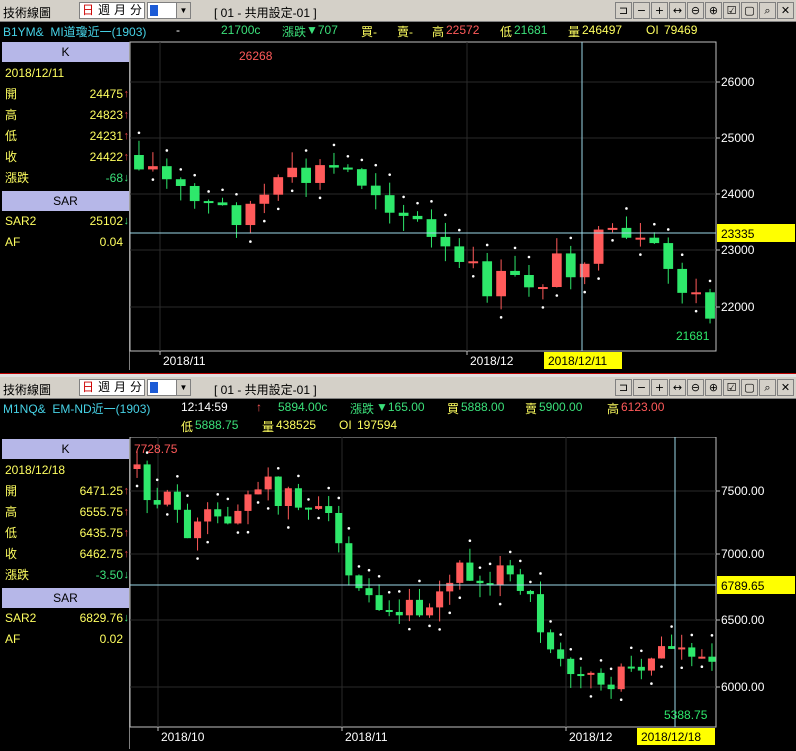  Describe the element at coordinates (366, 737) in the screenshot. I see `x-tick-label: 2018/11` at that location.